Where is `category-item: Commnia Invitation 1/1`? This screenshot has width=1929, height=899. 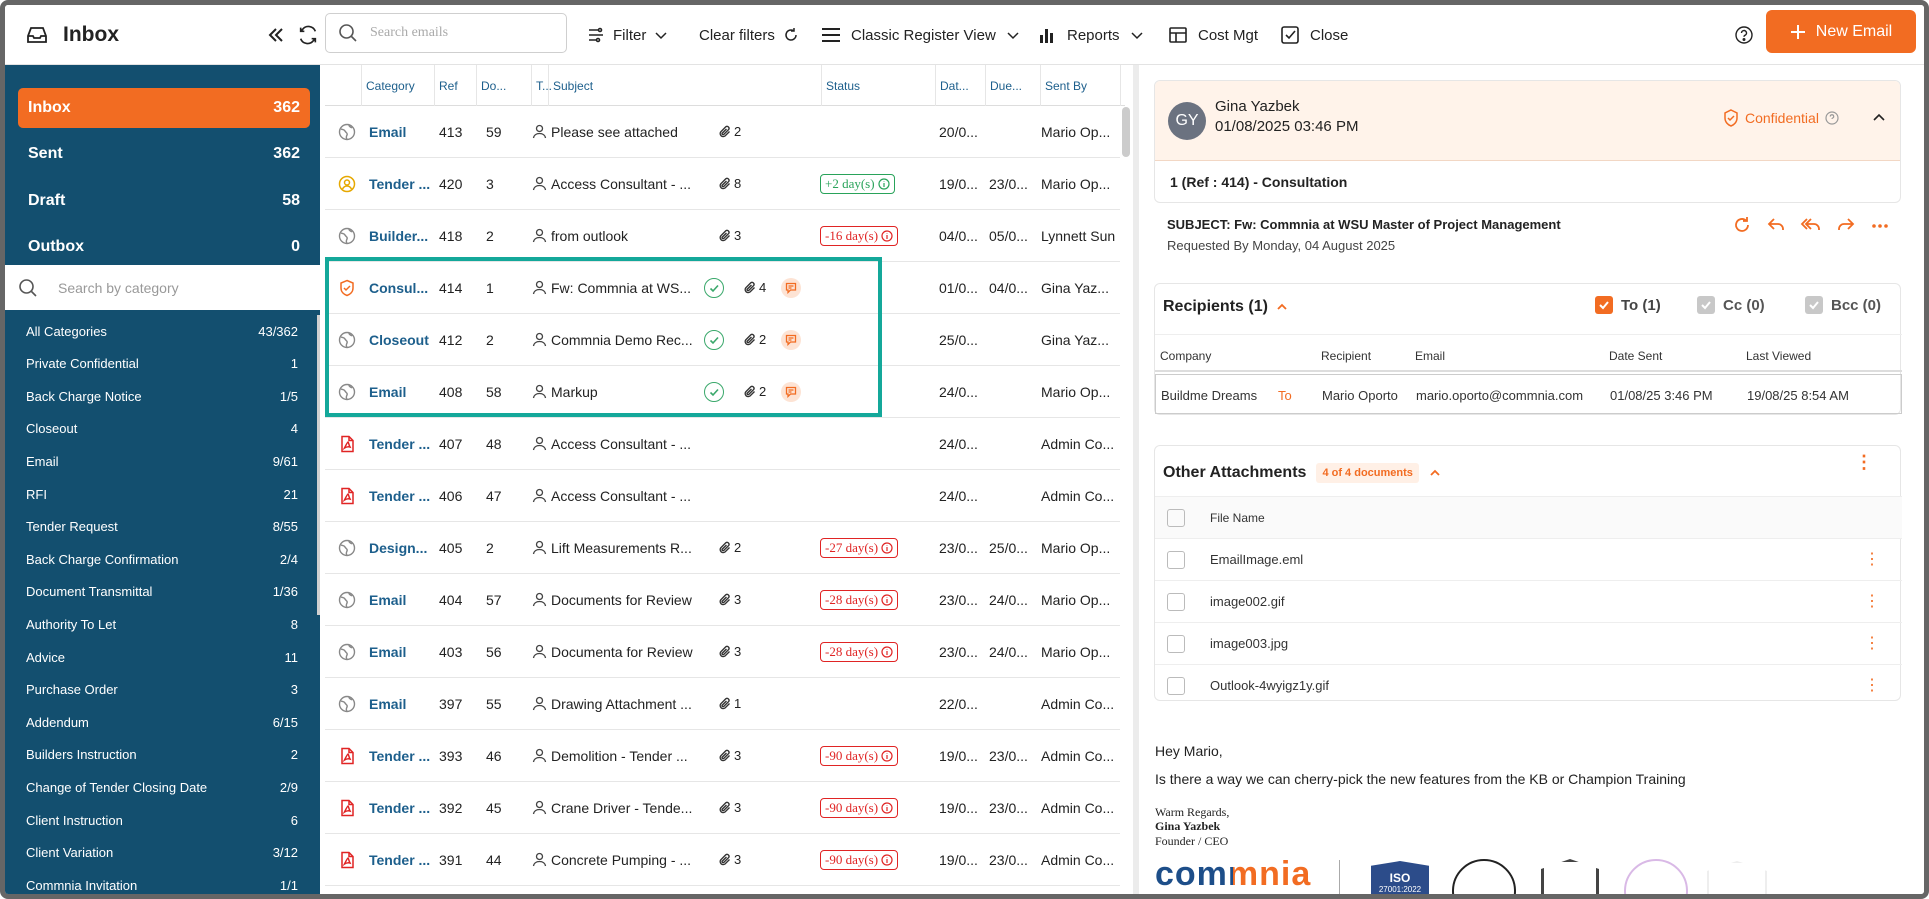 category-item: Commnia Invitation 1/1 is located at coordinates (162, 883).